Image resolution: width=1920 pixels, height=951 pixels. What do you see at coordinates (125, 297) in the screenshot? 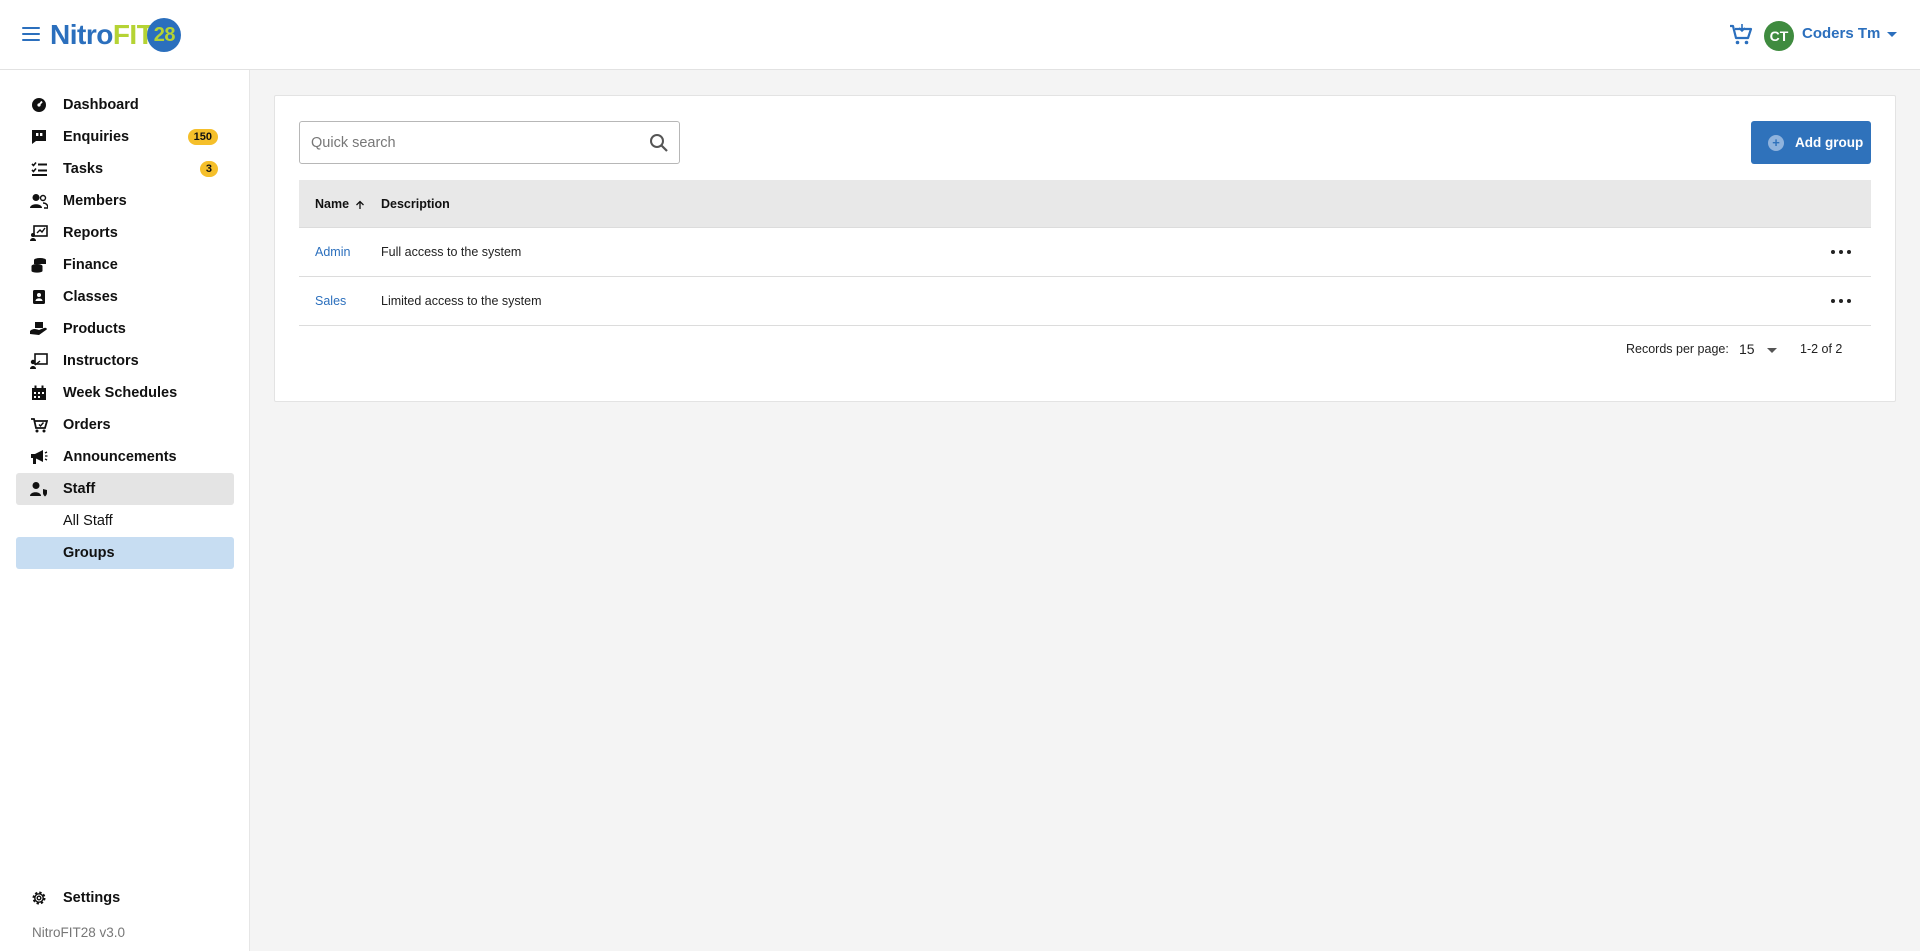
I see `sidebar-item-classes: Classes` at bounding box center [125, 297].